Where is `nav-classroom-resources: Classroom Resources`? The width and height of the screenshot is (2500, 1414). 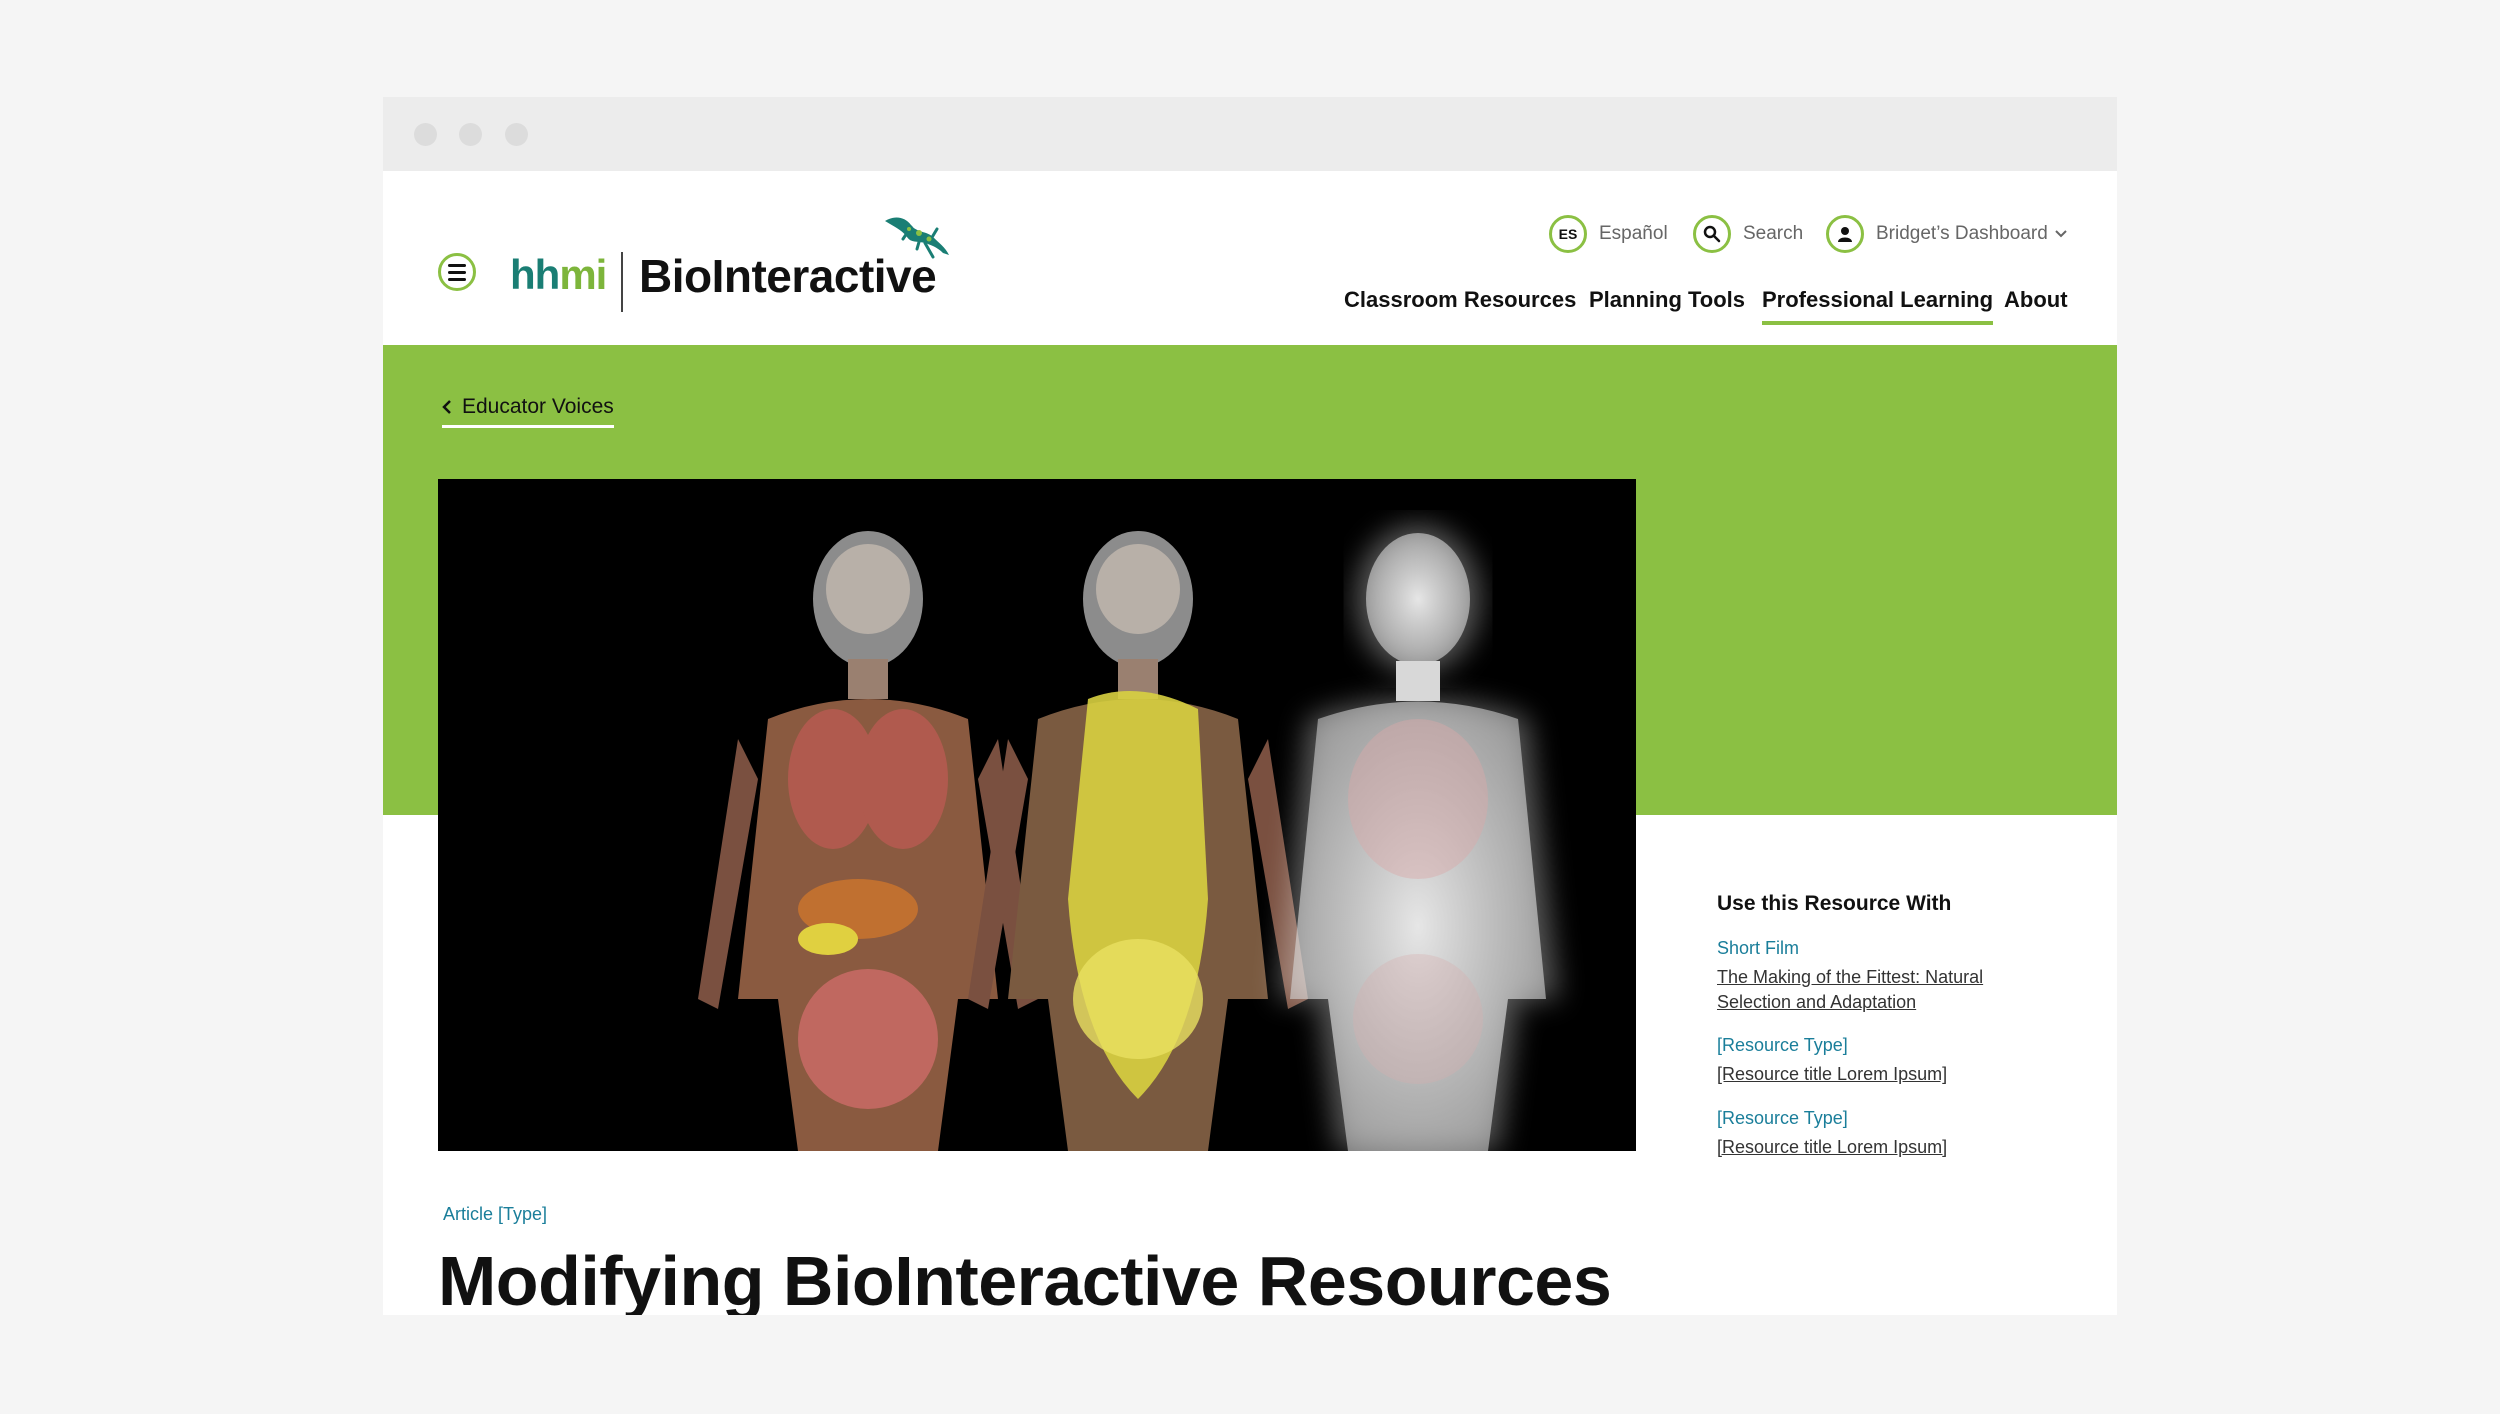
nav-classroom-resources: Classroom Resources is located at coordinates (1460, 304).